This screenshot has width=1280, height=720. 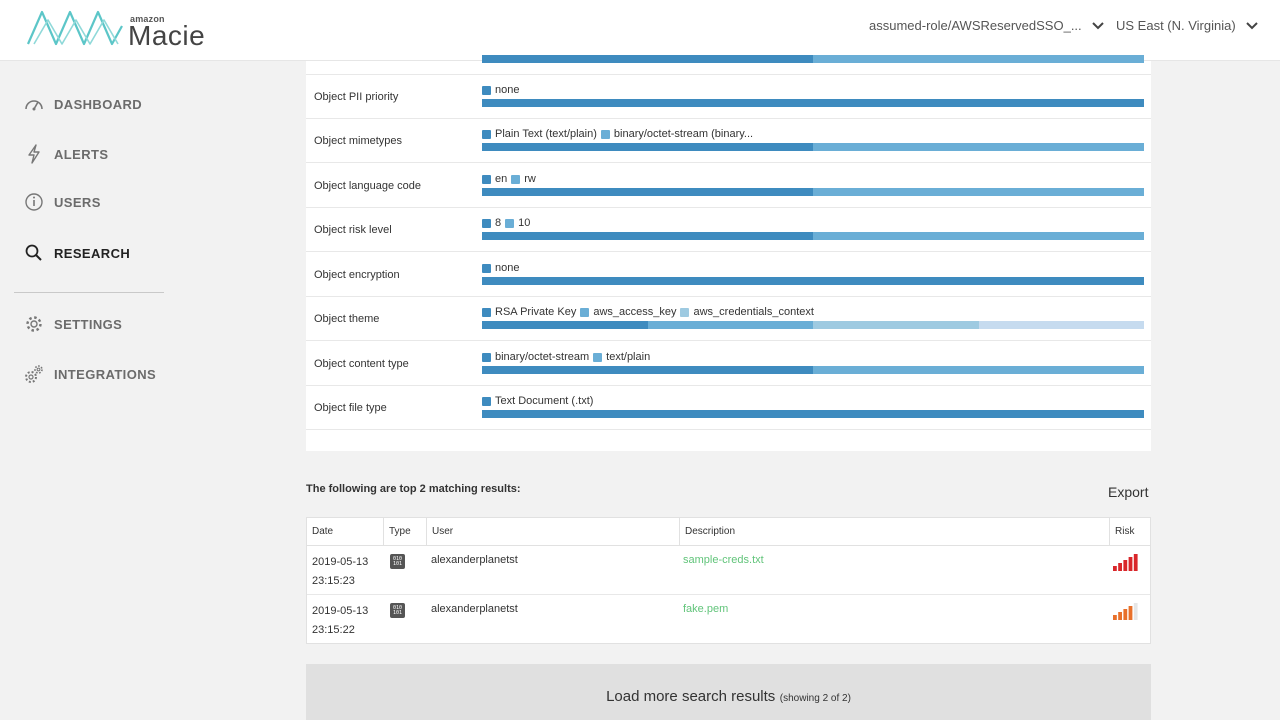 I want to click on sidebar-item-settings: SETTINGS, so click(x=73, y=324).